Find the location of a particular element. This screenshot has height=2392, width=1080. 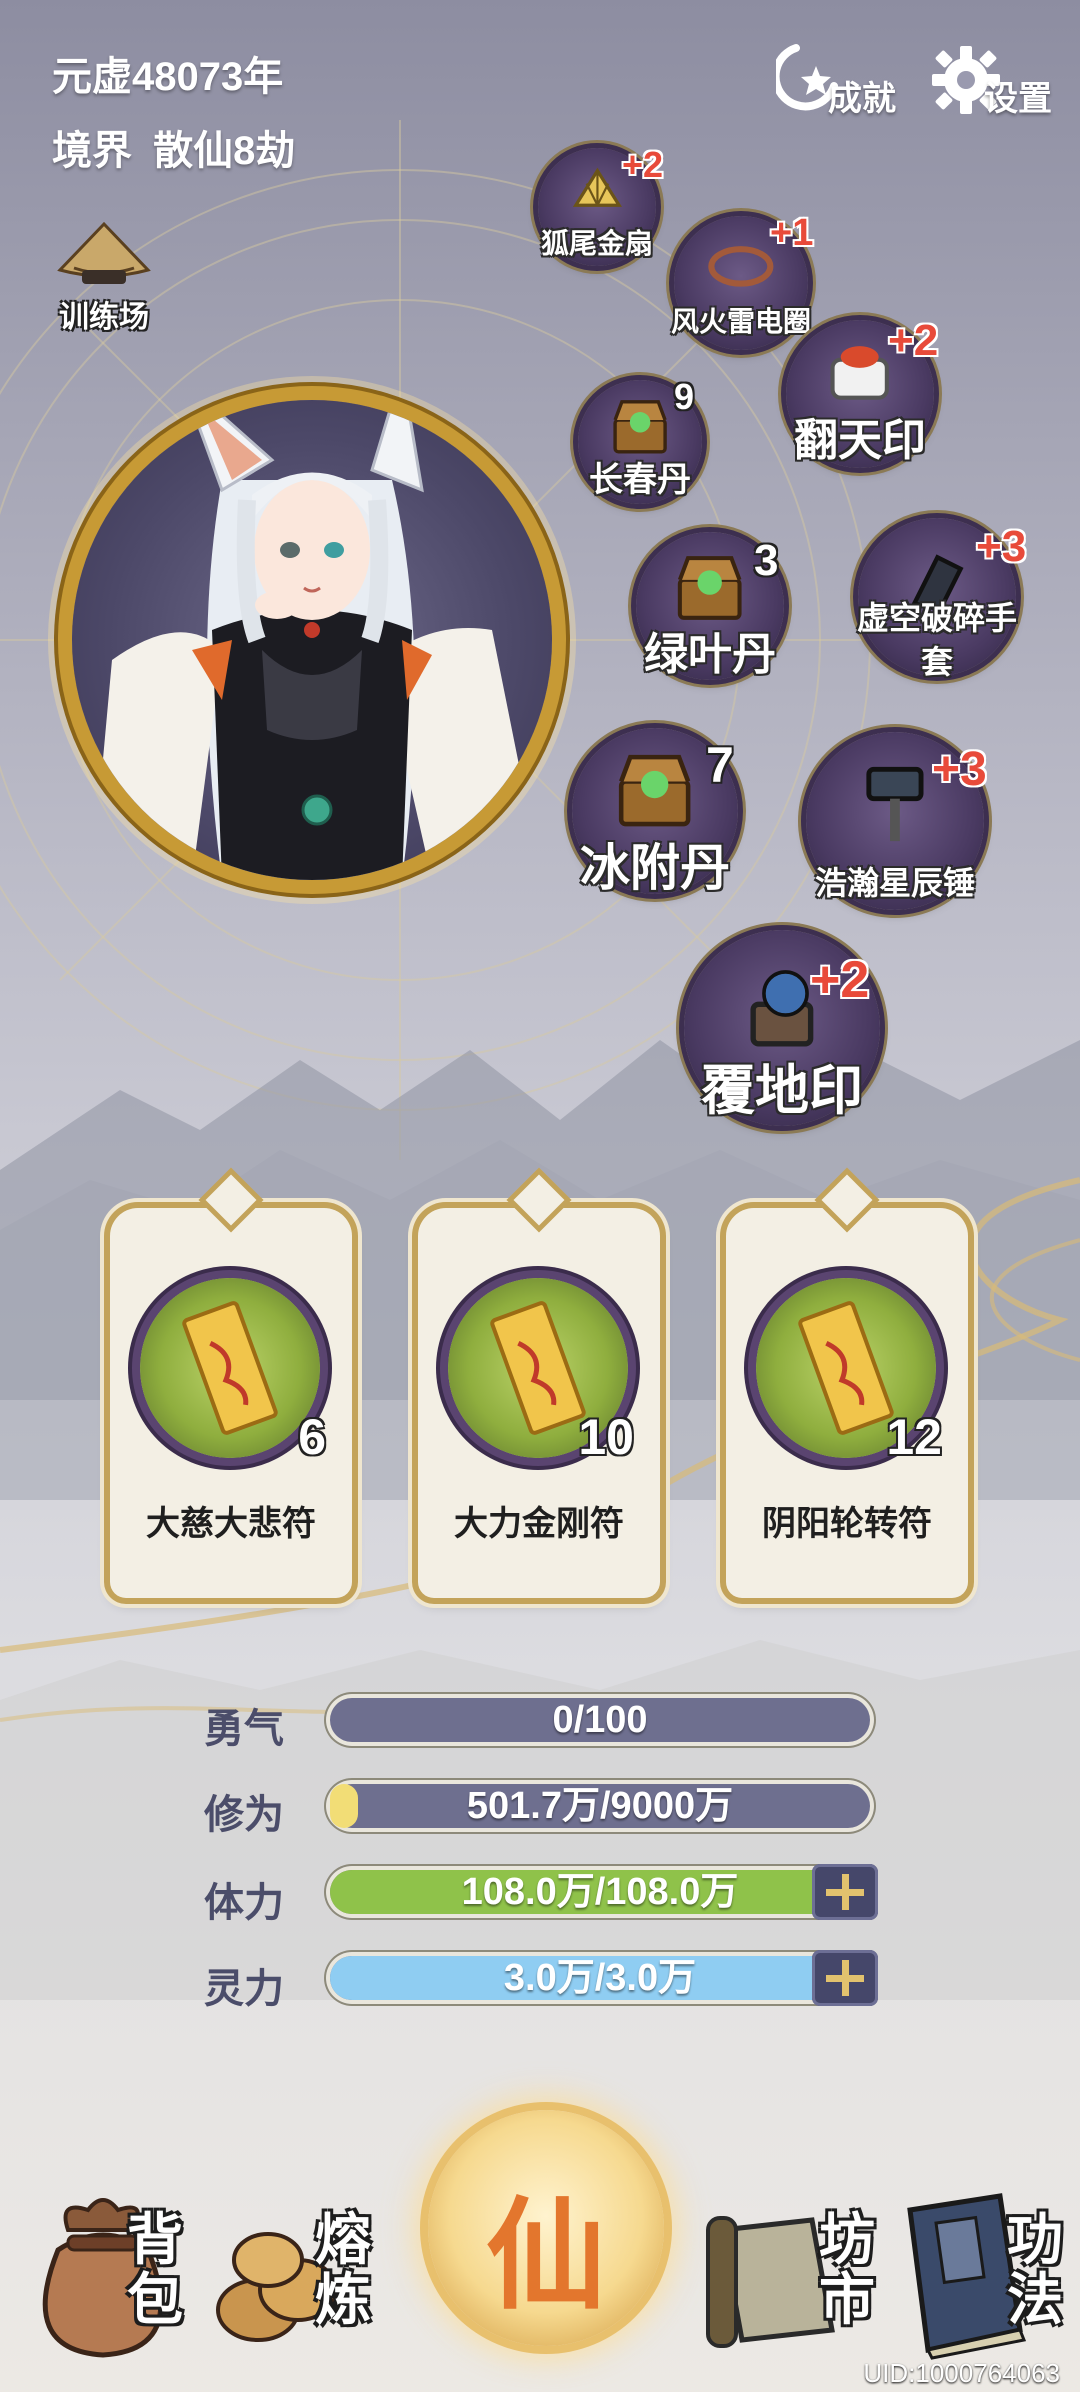

item-count: 3 is located at coordinates (766, 560).